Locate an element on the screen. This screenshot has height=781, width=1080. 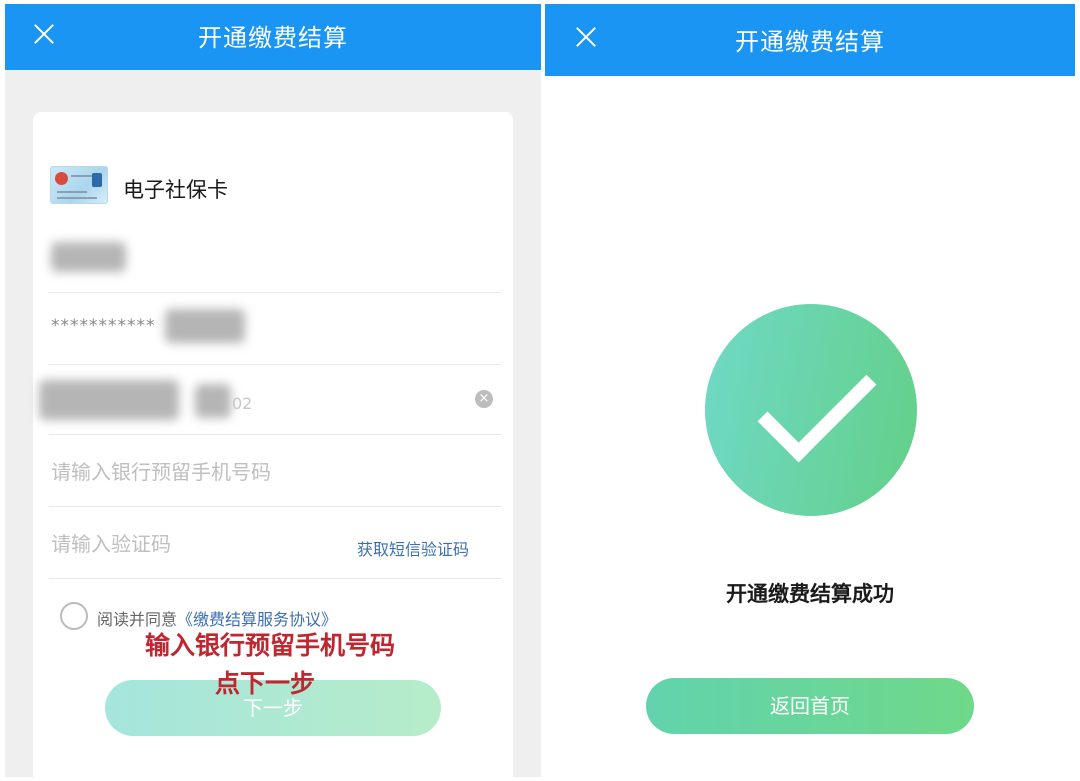
annotation-line-2: 点下一步 is located at coordinates (265, 683).